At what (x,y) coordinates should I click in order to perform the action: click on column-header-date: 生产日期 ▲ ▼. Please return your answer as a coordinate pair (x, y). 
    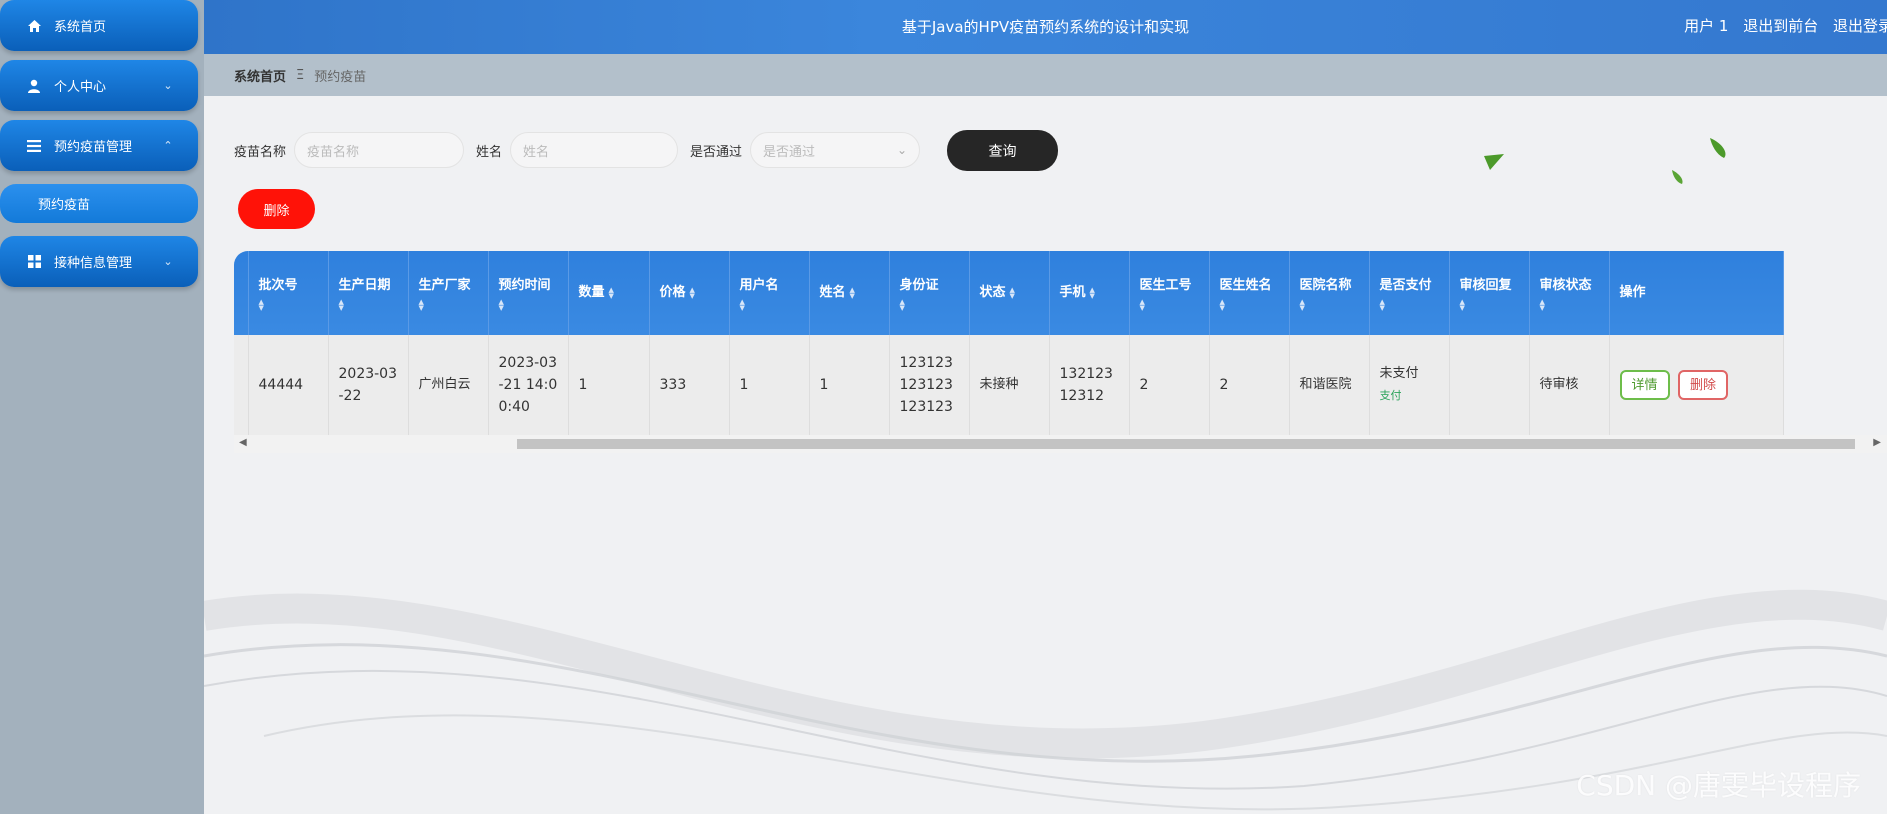
    Looking at the image, I should click on (368, 293).